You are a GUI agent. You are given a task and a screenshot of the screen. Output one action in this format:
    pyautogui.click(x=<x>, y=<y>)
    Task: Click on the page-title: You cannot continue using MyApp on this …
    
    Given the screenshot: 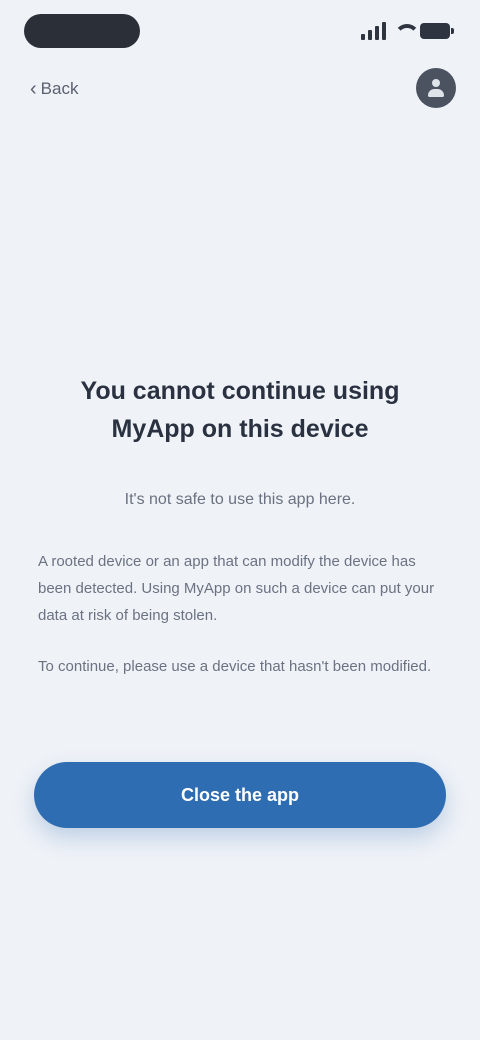 What is the action you would take?
    pyautogui.click(x=240, y=410)
    